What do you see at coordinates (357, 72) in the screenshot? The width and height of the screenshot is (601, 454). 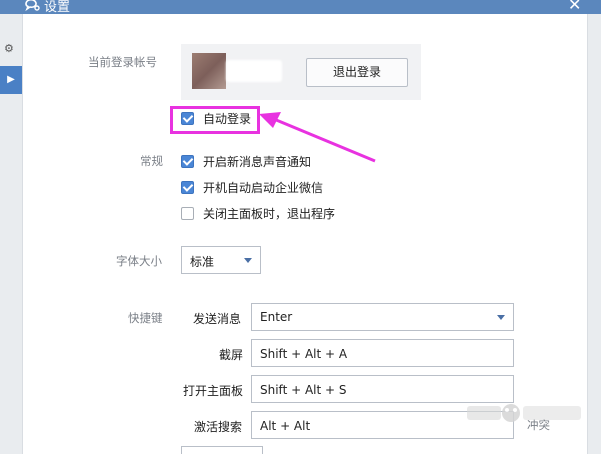 I see `logout-button: 退出登录` at bounding box center [357, 72].